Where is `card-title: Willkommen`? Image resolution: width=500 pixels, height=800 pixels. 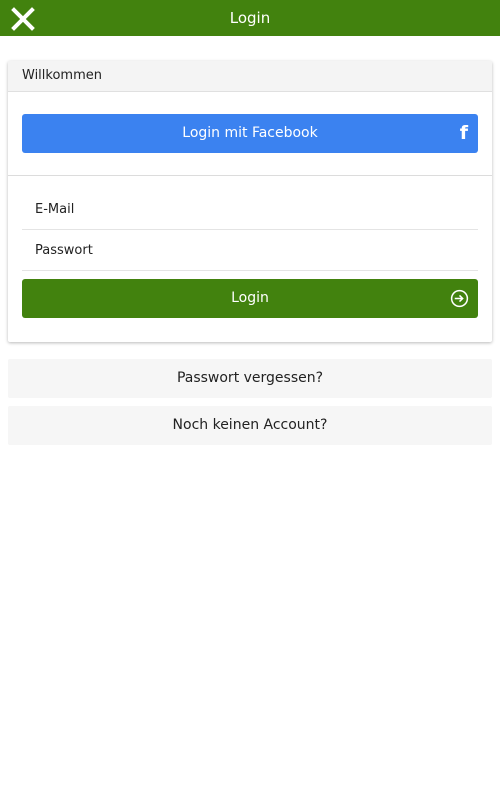 card-title: Willkommen is located at coordinates (62, 75).